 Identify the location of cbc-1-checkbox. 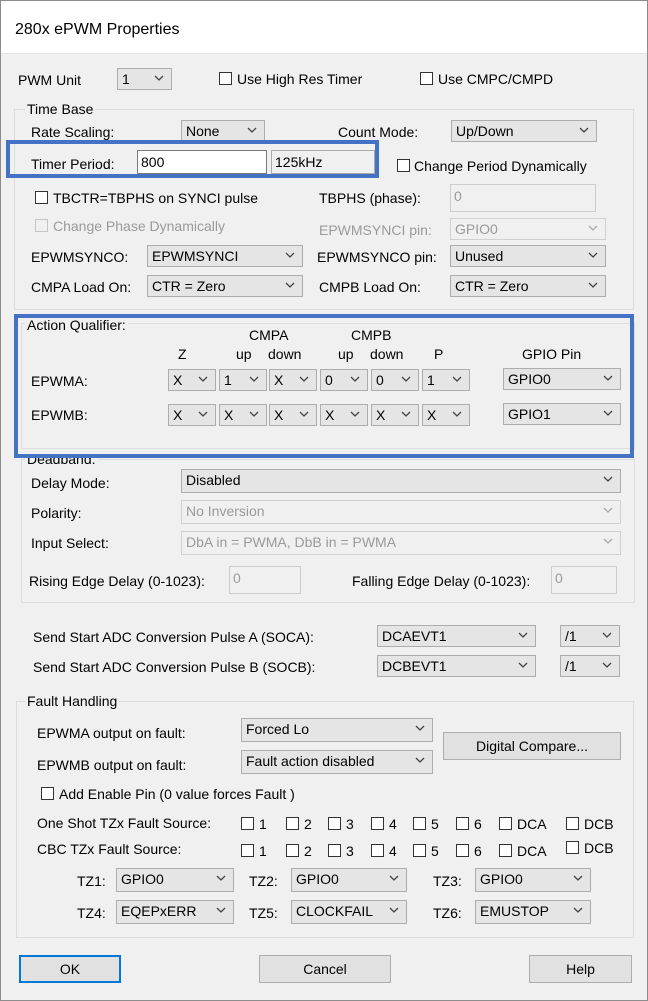
(247, 850).